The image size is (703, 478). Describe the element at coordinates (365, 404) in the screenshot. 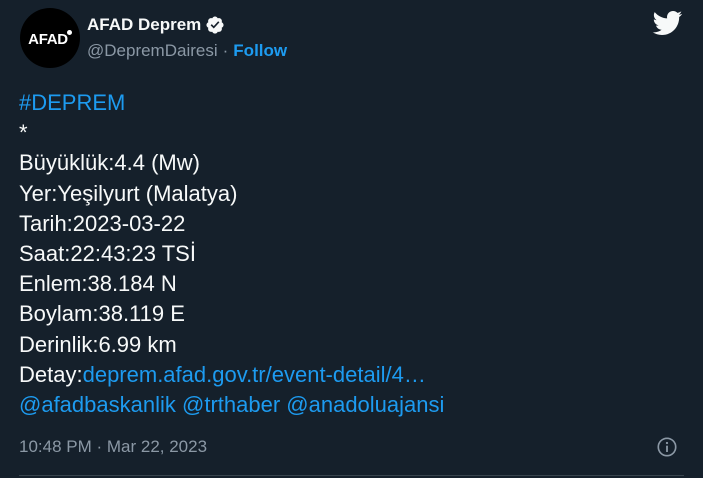

I see `mention-link: @anadoluajansi` at that location.